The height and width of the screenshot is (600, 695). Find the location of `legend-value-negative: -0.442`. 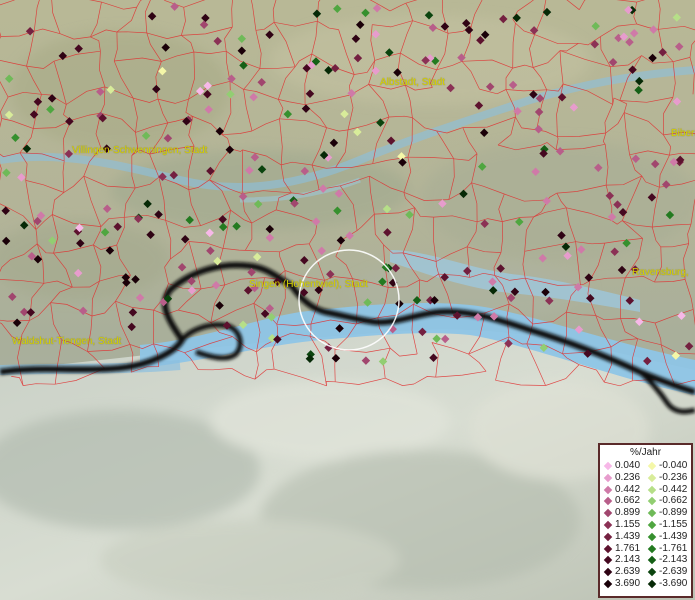

legend-value-negative: -0.442 is located at coordinates (673, 489).